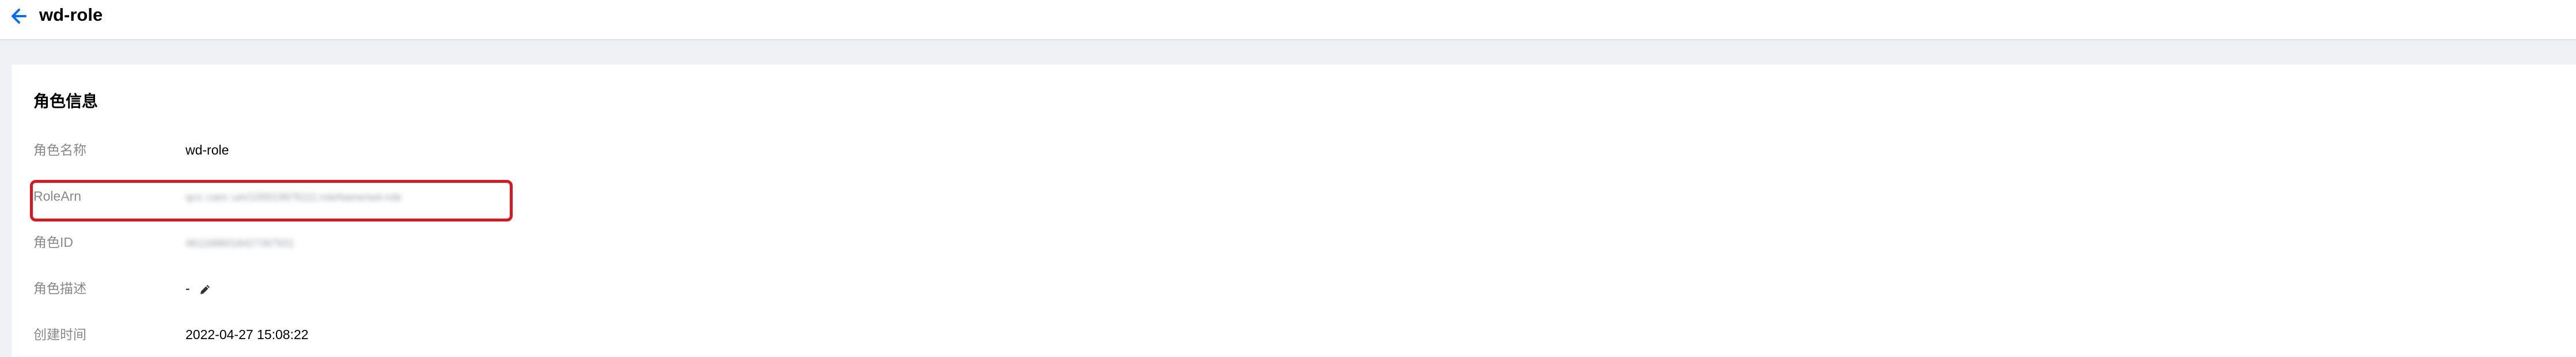 The image size is (2576, 357). I want to click on role-description-row: -, so click(198, 288).